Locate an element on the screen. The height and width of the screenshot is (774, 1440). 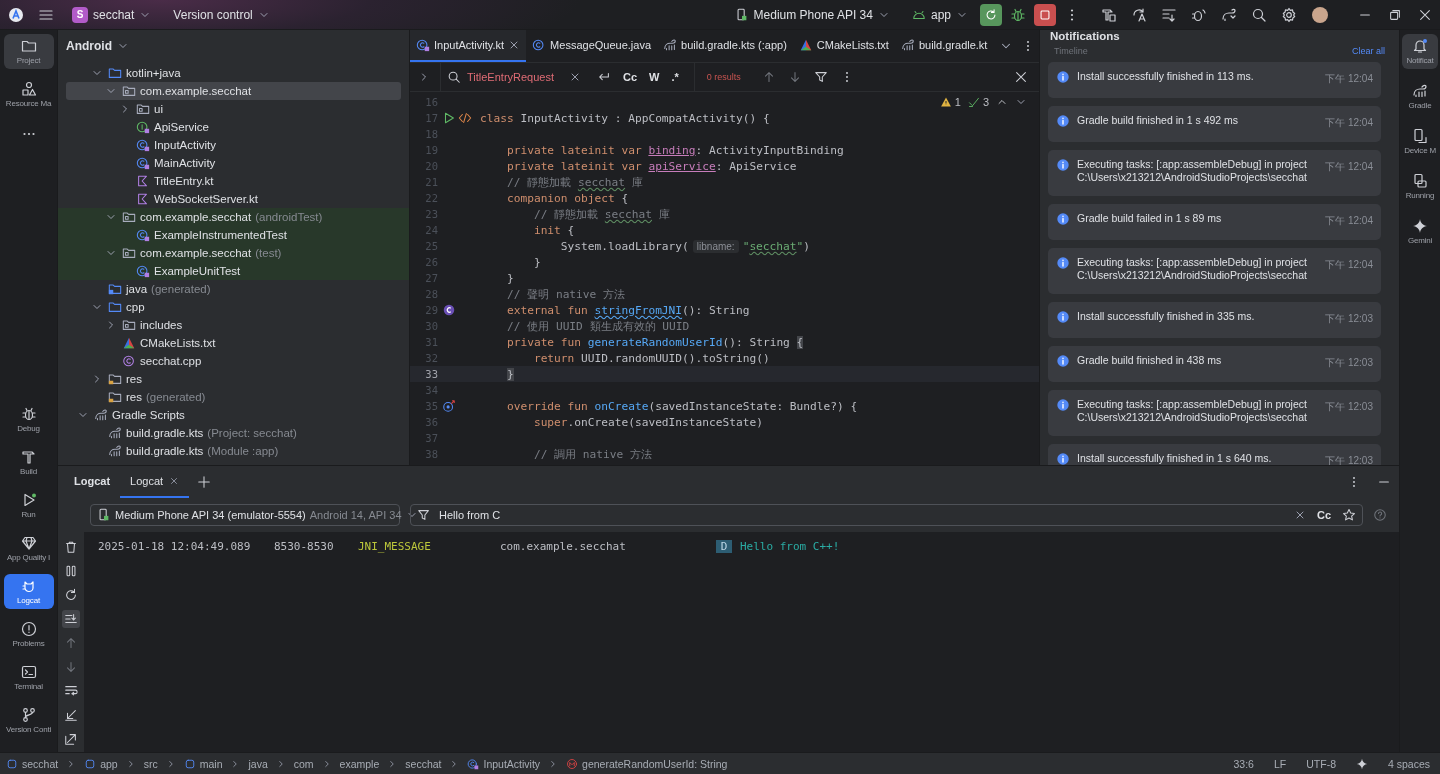
tree-item: Gradle Scripts is located at coordinates (233, 415).